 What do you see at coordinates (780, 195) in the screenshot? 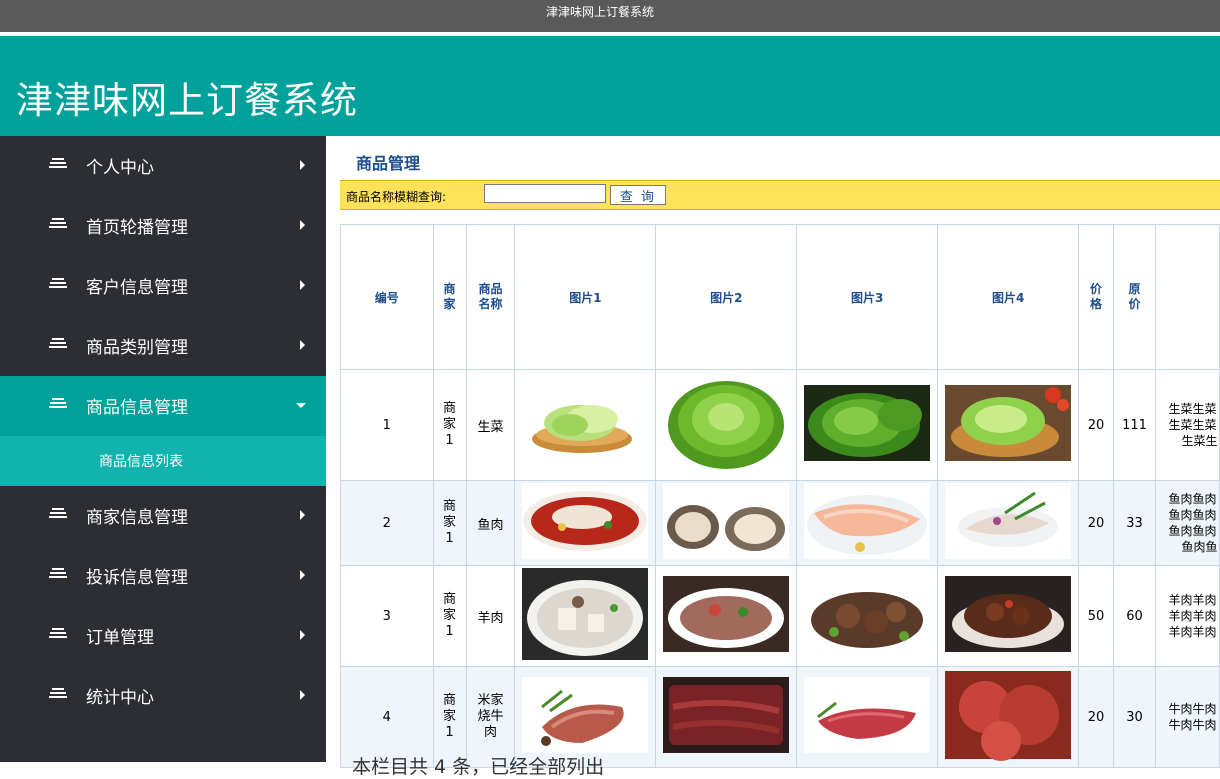
I see `search-bar: 商品名称模糊查询: 查 询` at bounding box center [780, 195].